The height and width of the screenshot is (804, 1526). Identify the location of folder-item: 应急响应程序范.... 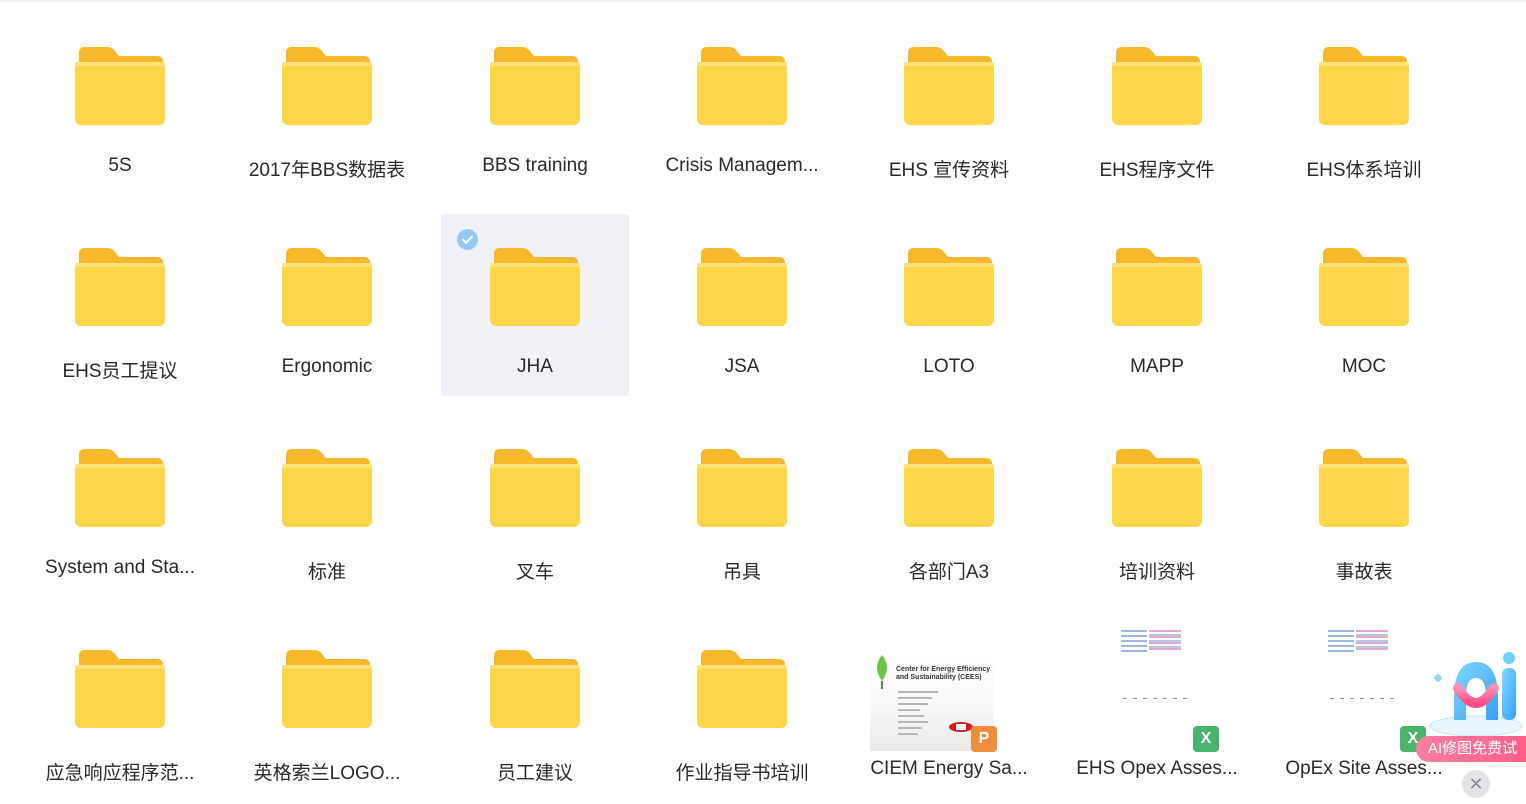
(120, 707).